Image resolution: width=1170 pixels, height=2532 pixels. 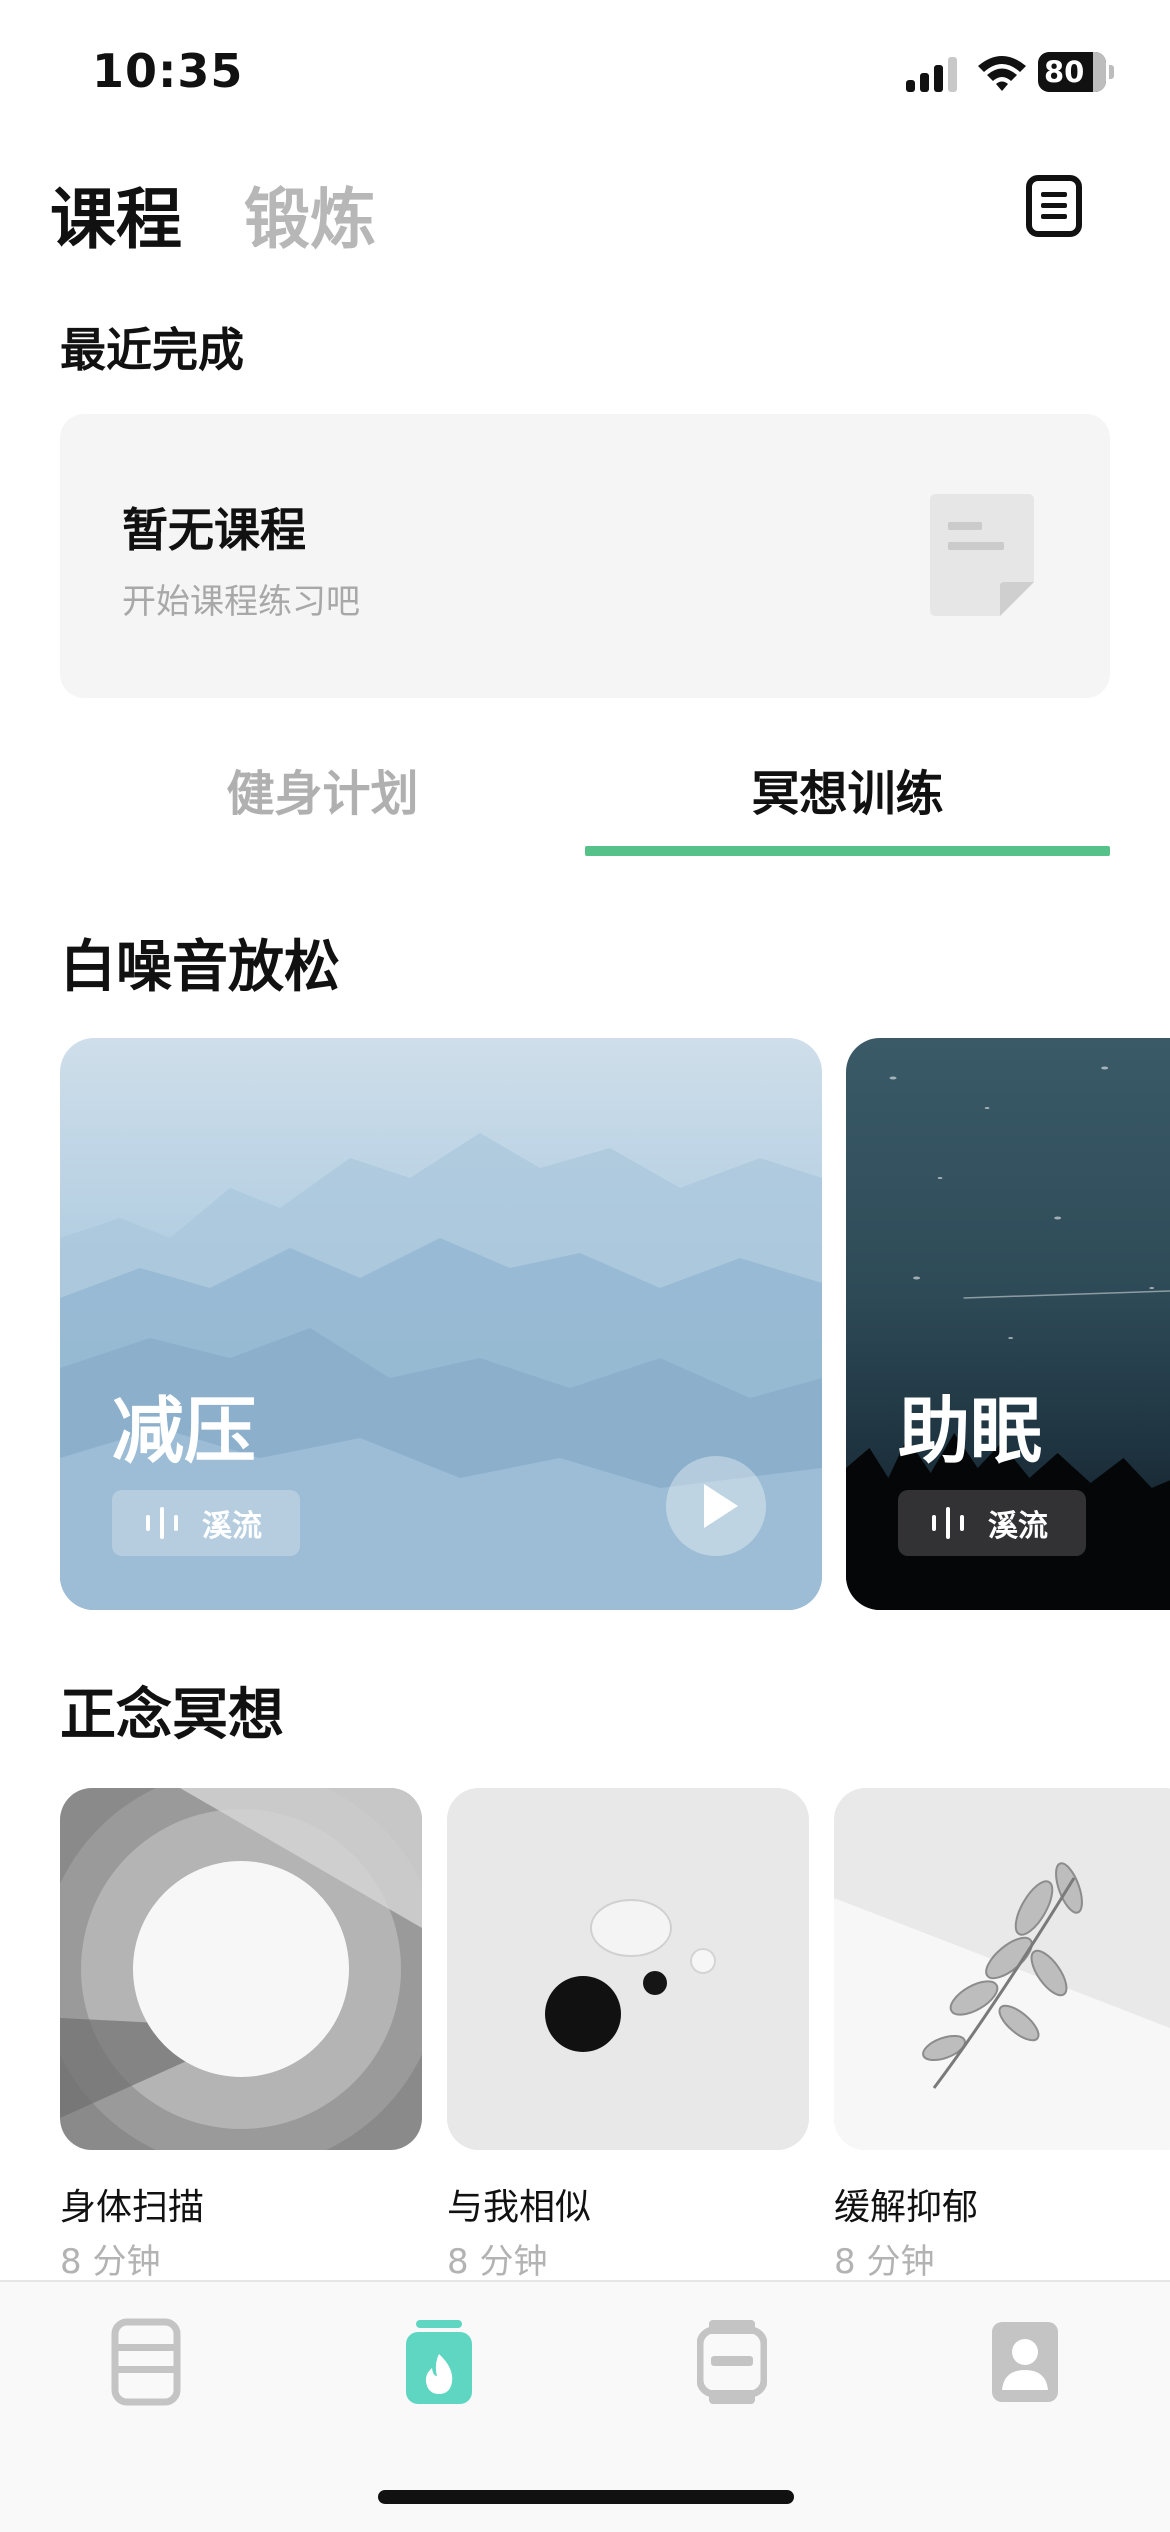 I want to click on noise-card-title: 减压, so click(x=184, y=1431).